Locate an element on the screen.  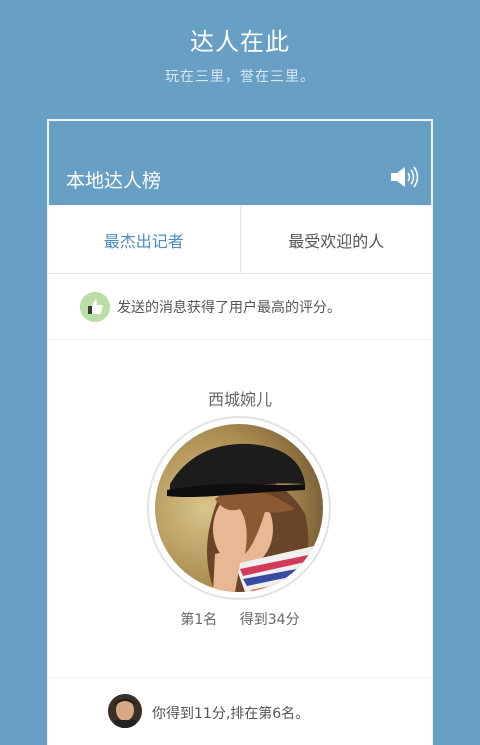
winner-avatar is located at coordinates (239, 508).